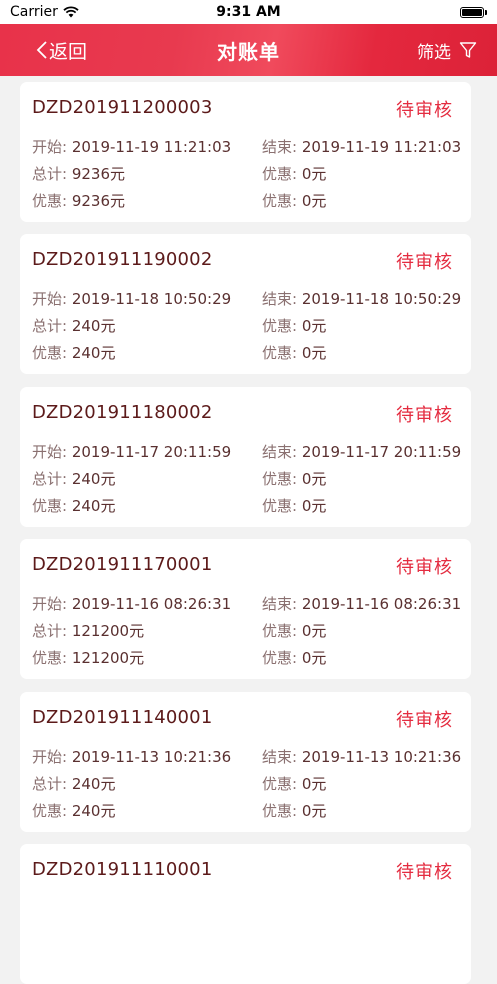 The image size is (497, 984). What do you see at coordinates (122, 869) in the screenshot?
I see `statement-id: DZD201911110001` at bounding box center [122, 869].